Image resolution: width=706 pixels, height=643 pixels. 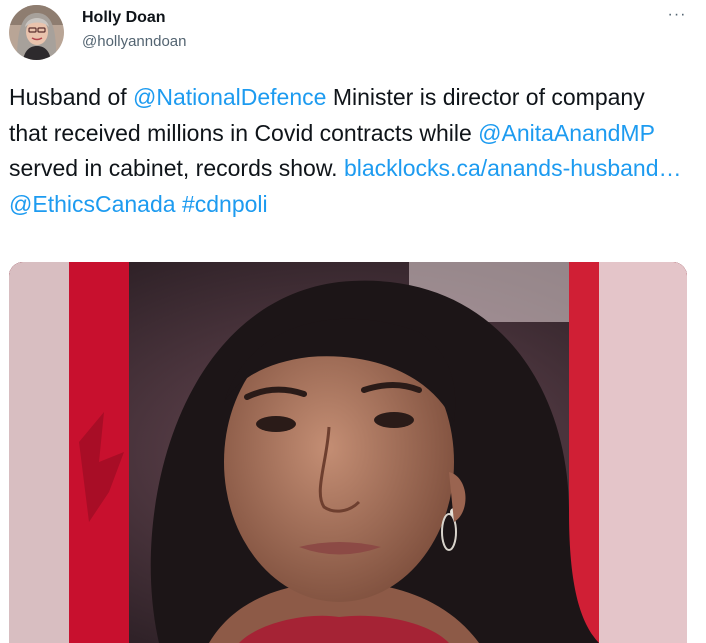 I want to click on avatar, so click(x=36, y=32).